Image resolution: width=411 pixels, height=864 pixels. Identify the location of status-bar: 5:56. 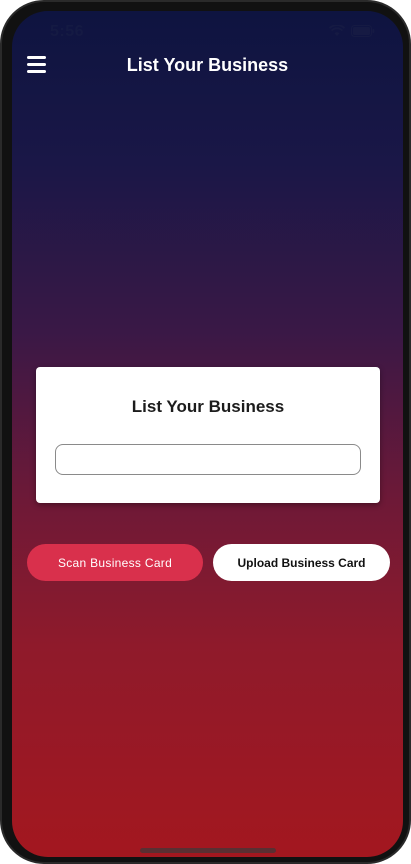
(207, 31).